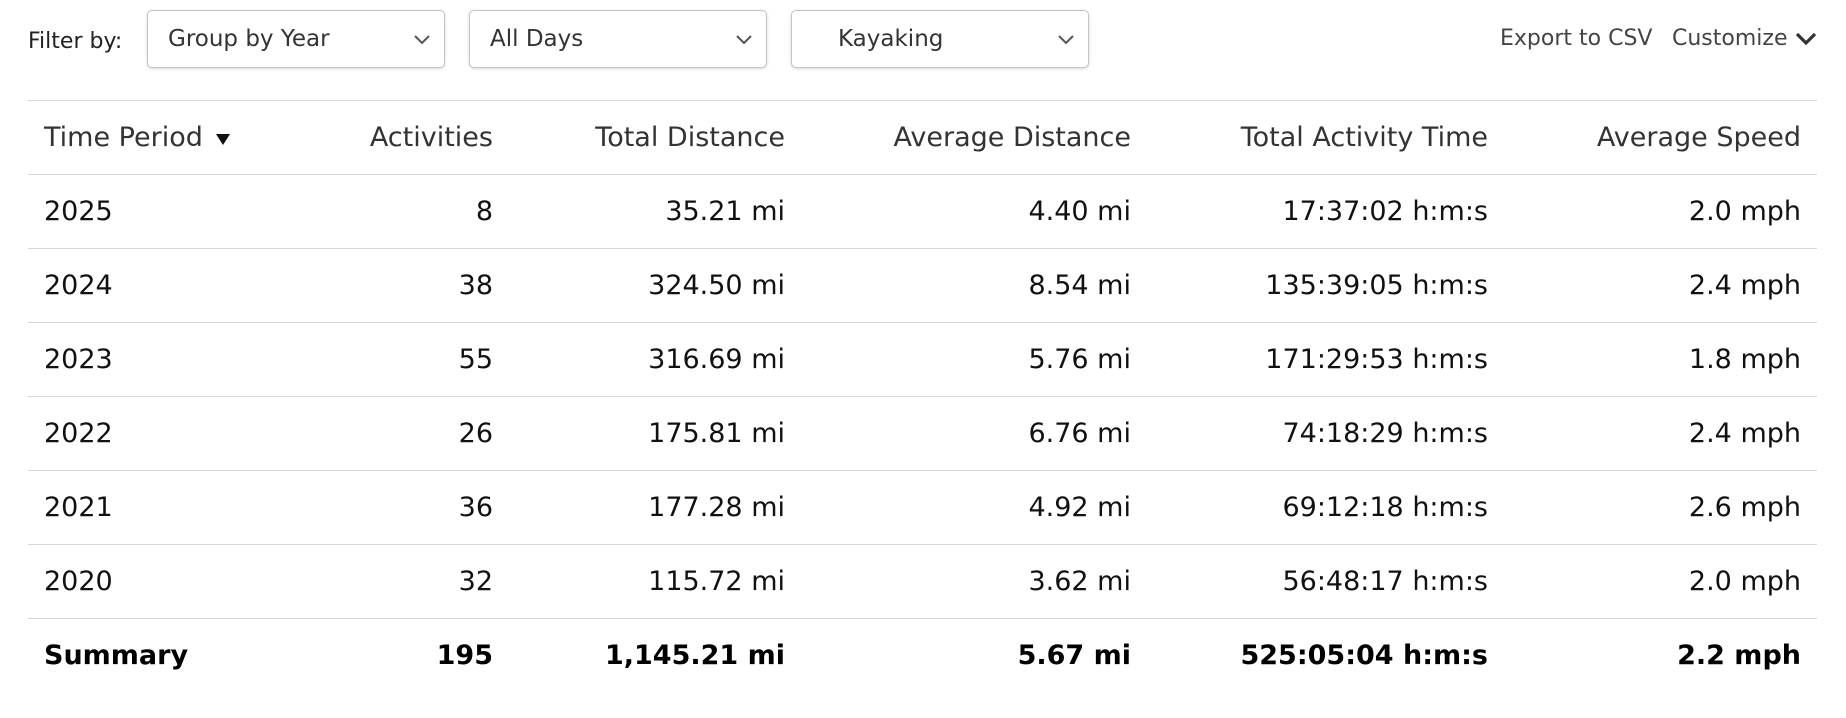 The height and width of the screenshot is (718, 1846). Describe the element at coordinates (1385, 211) in the screenshot. I see `cell-total-activity-time: 17:37:02 h:m:s` at that location.